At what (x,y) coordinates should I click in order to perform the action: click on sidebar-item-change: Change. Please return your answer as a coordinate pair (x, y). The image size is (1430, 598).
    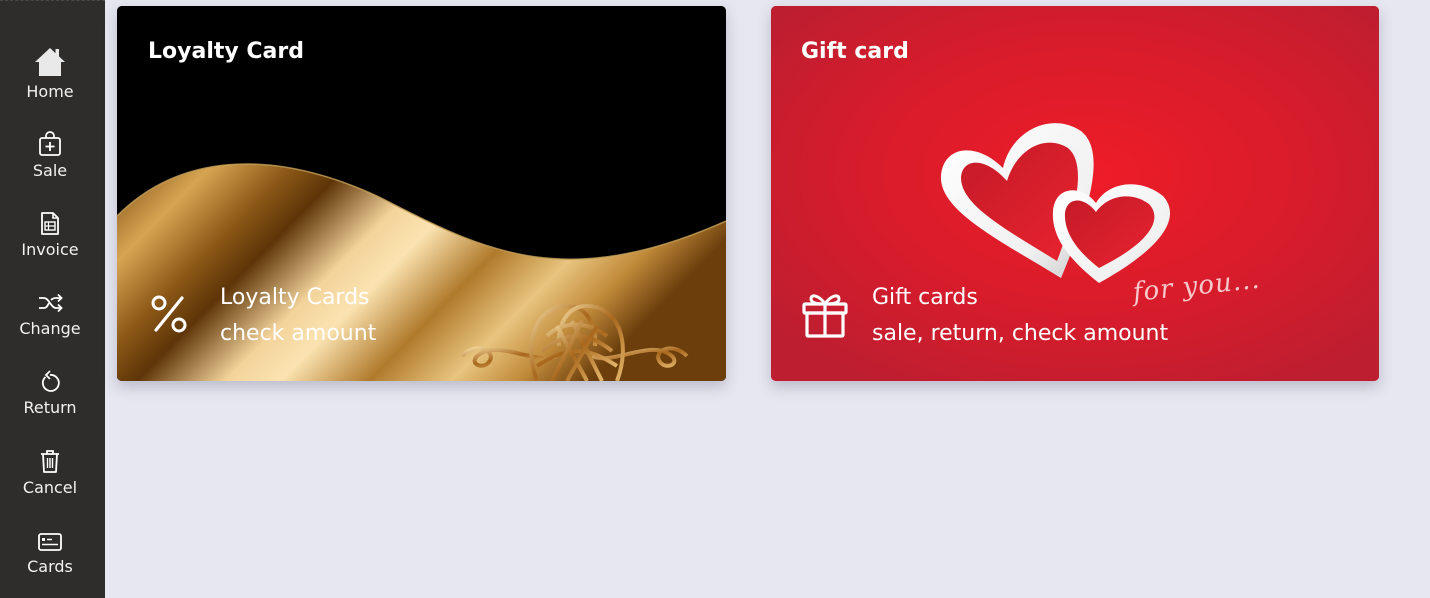
    Looking at the image, I should click on (50, 316).